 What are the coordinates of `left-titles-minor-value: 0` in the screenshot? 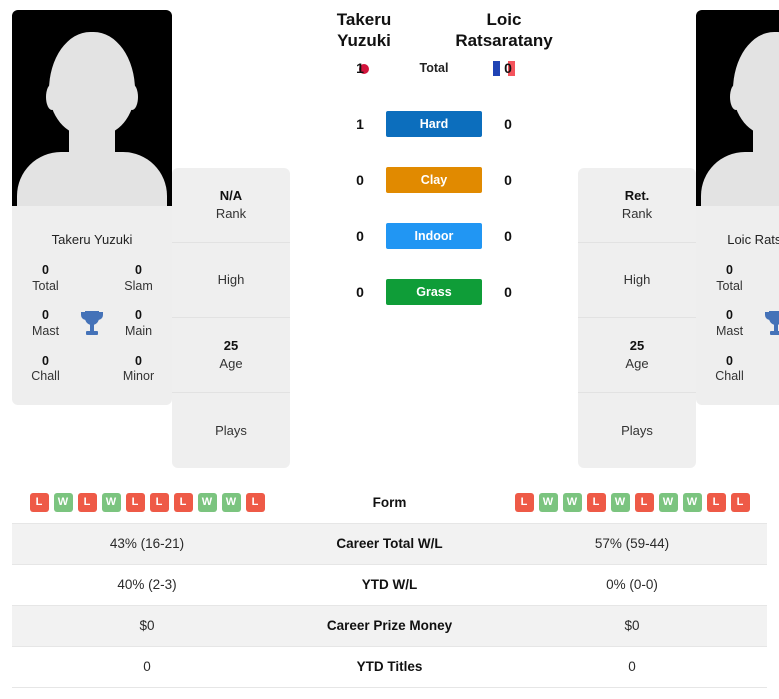 It's located at (138, 360).